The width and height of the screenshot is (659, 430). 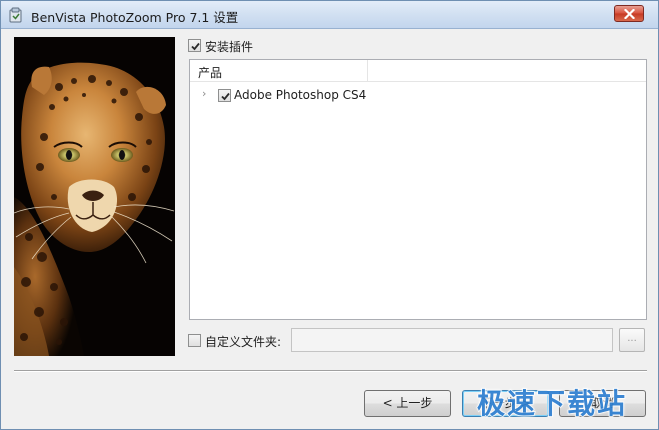 I want to click on column-header-product: 产品, so click(x=279, y=70).